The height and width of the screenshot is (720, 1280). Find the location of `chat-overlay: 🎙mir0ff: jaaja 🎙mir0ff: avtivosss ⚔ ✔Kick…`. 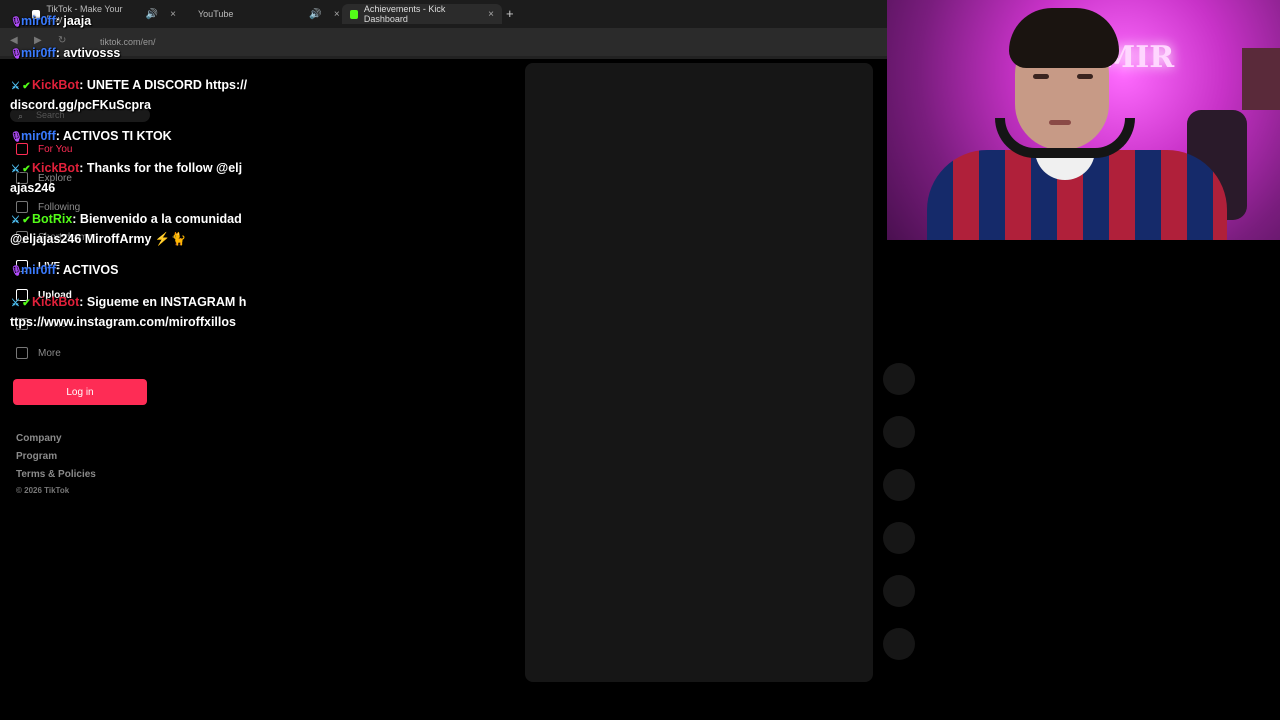

chat-overlay: 🎙mir0ff: jaaja 🎙mir0ff: avtivosss ⚔ ✔Kick… is located at coordinates (129, 178).